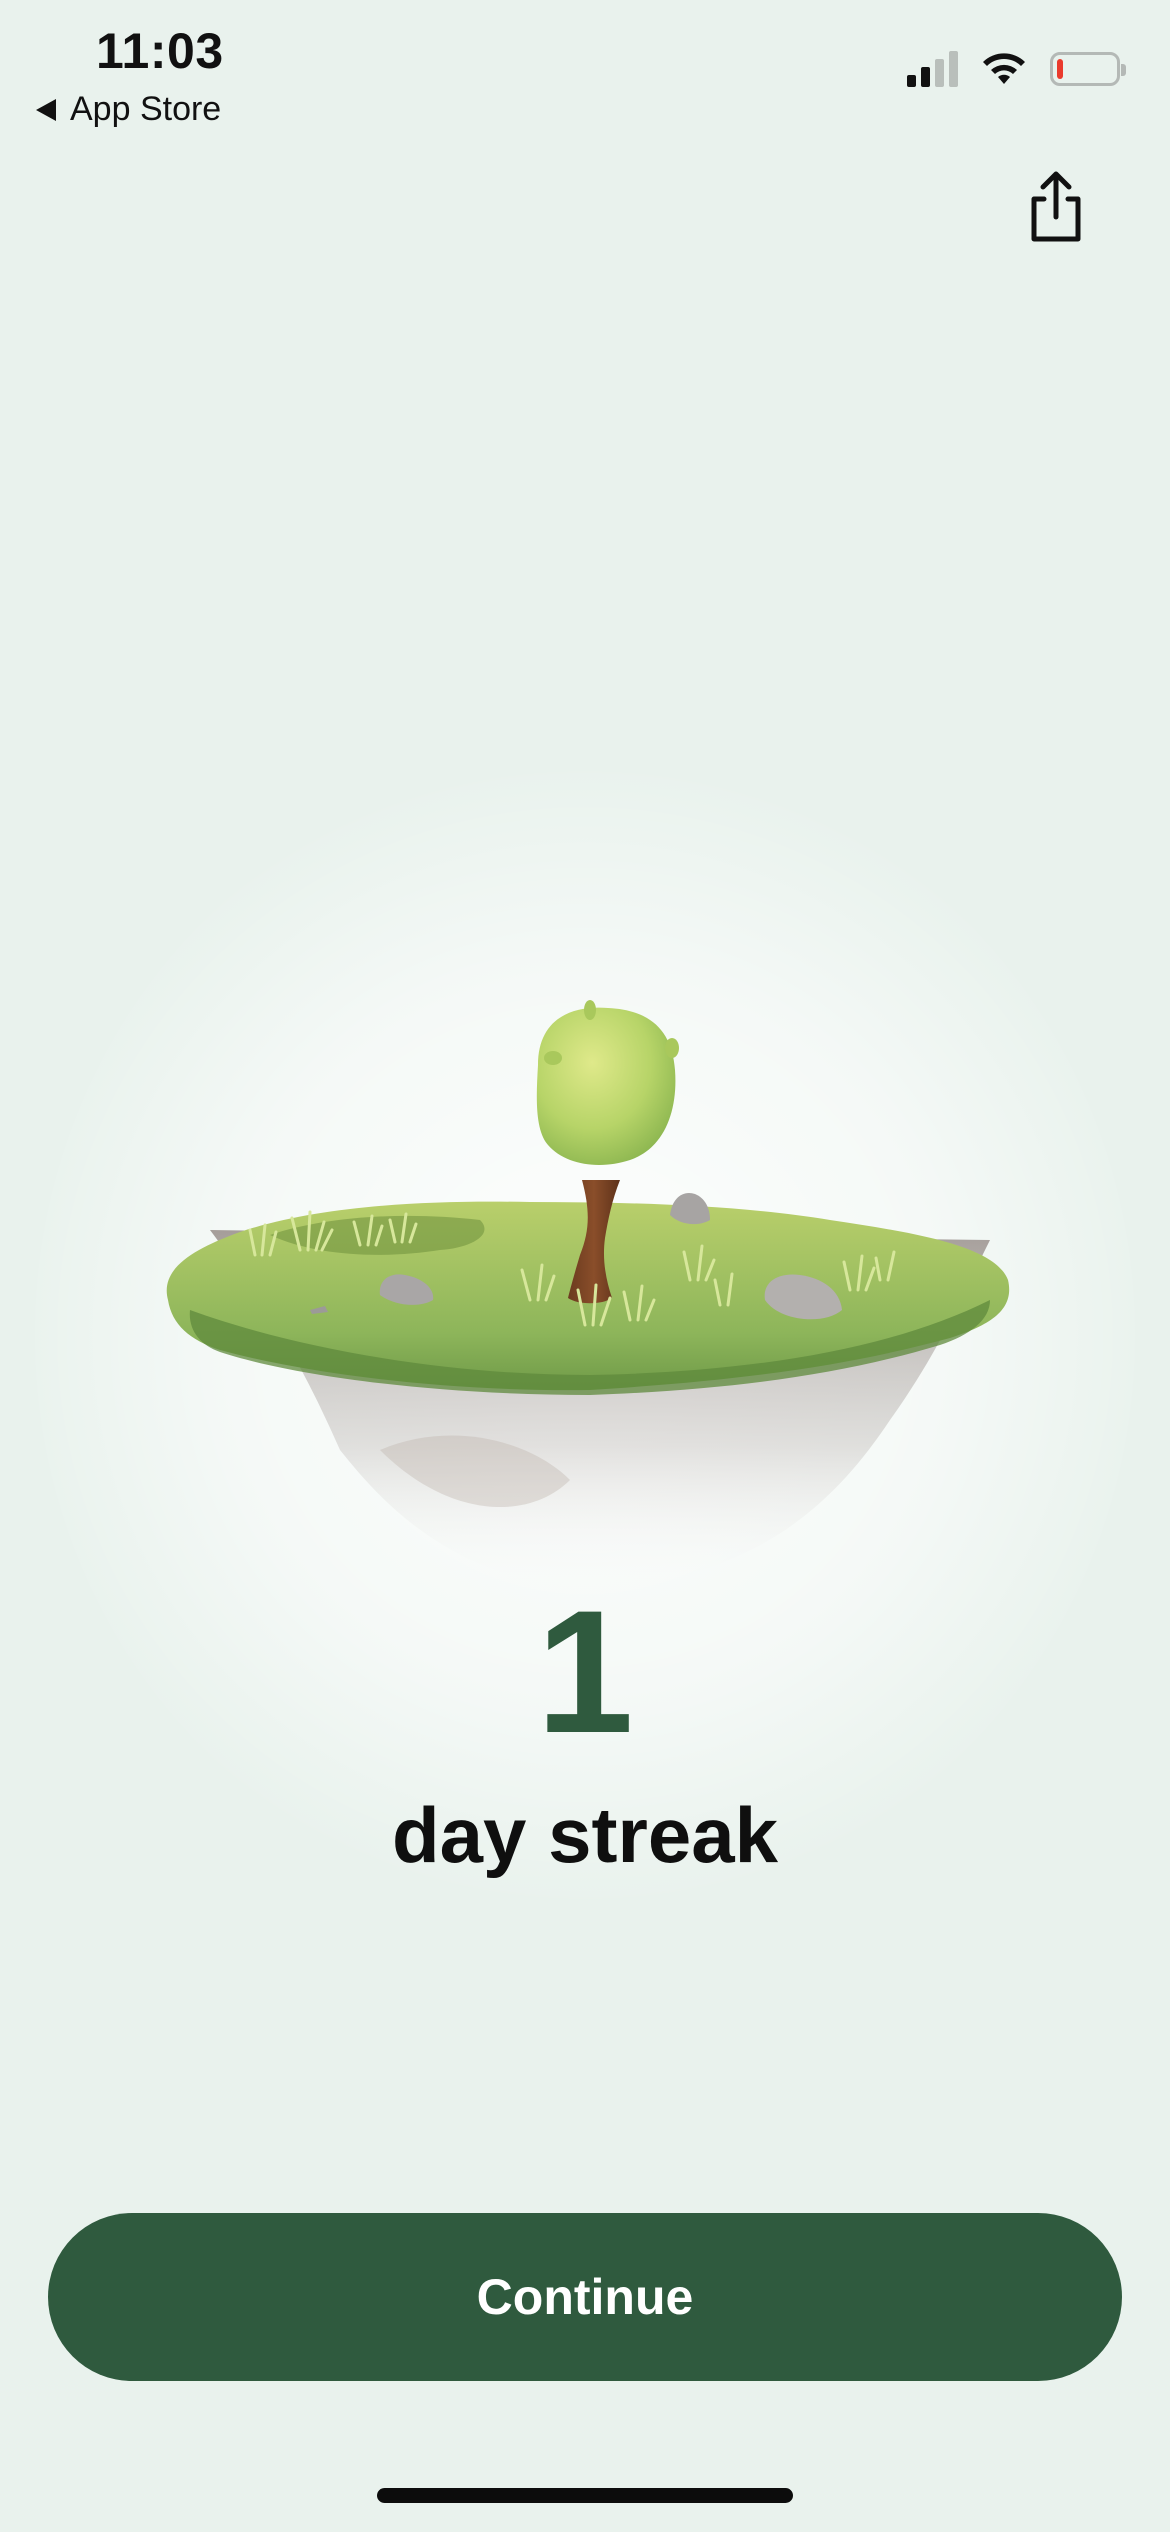 This screenshot has width=1170, height=2532. I want to click on back-arrow-icon, so click(46, 109).